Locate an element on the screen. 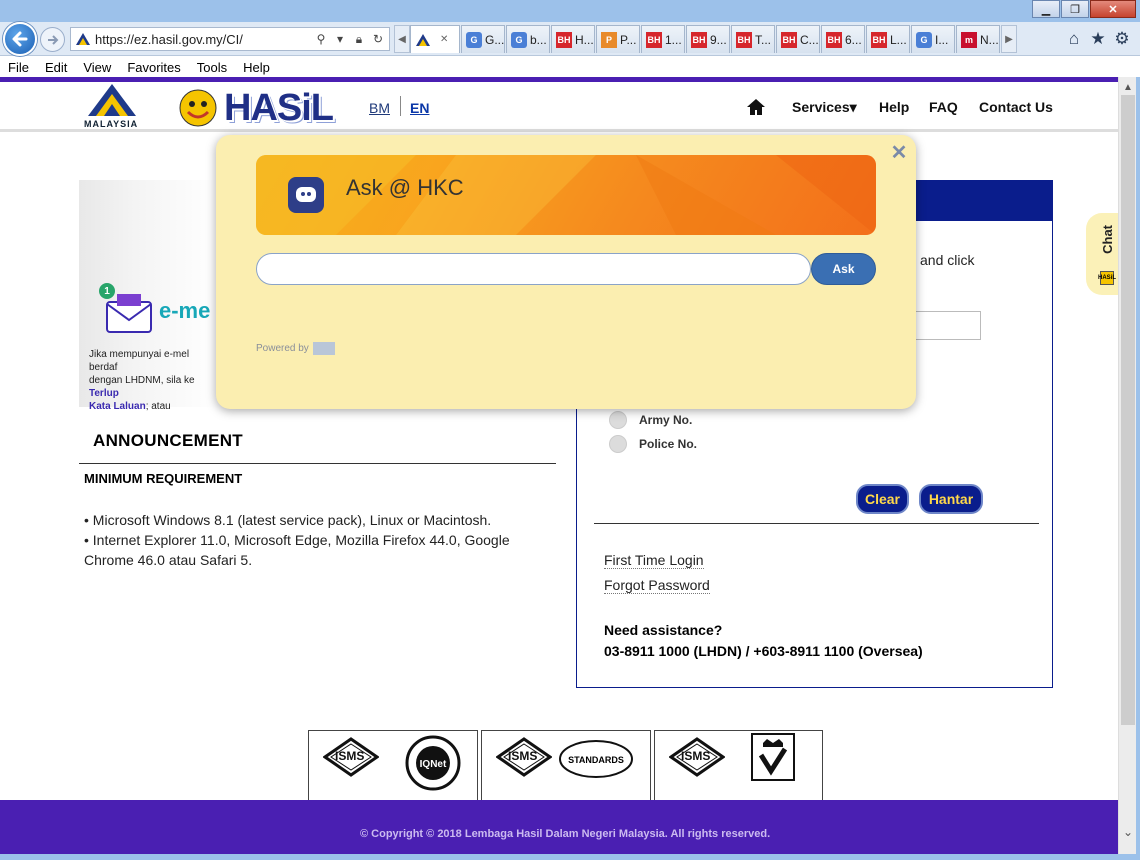  menu-favorites: Favorites is located at coordinates (153, 67).